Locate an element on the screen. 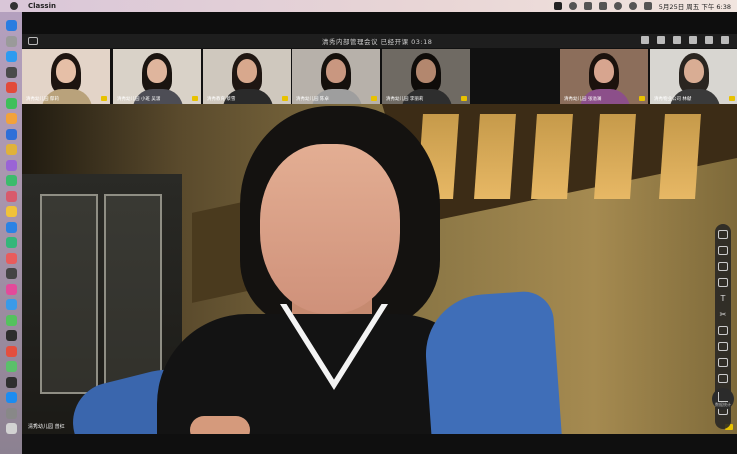 This screenshot has width=737, height=454. pen-icon is located at coordinates (723, 266).